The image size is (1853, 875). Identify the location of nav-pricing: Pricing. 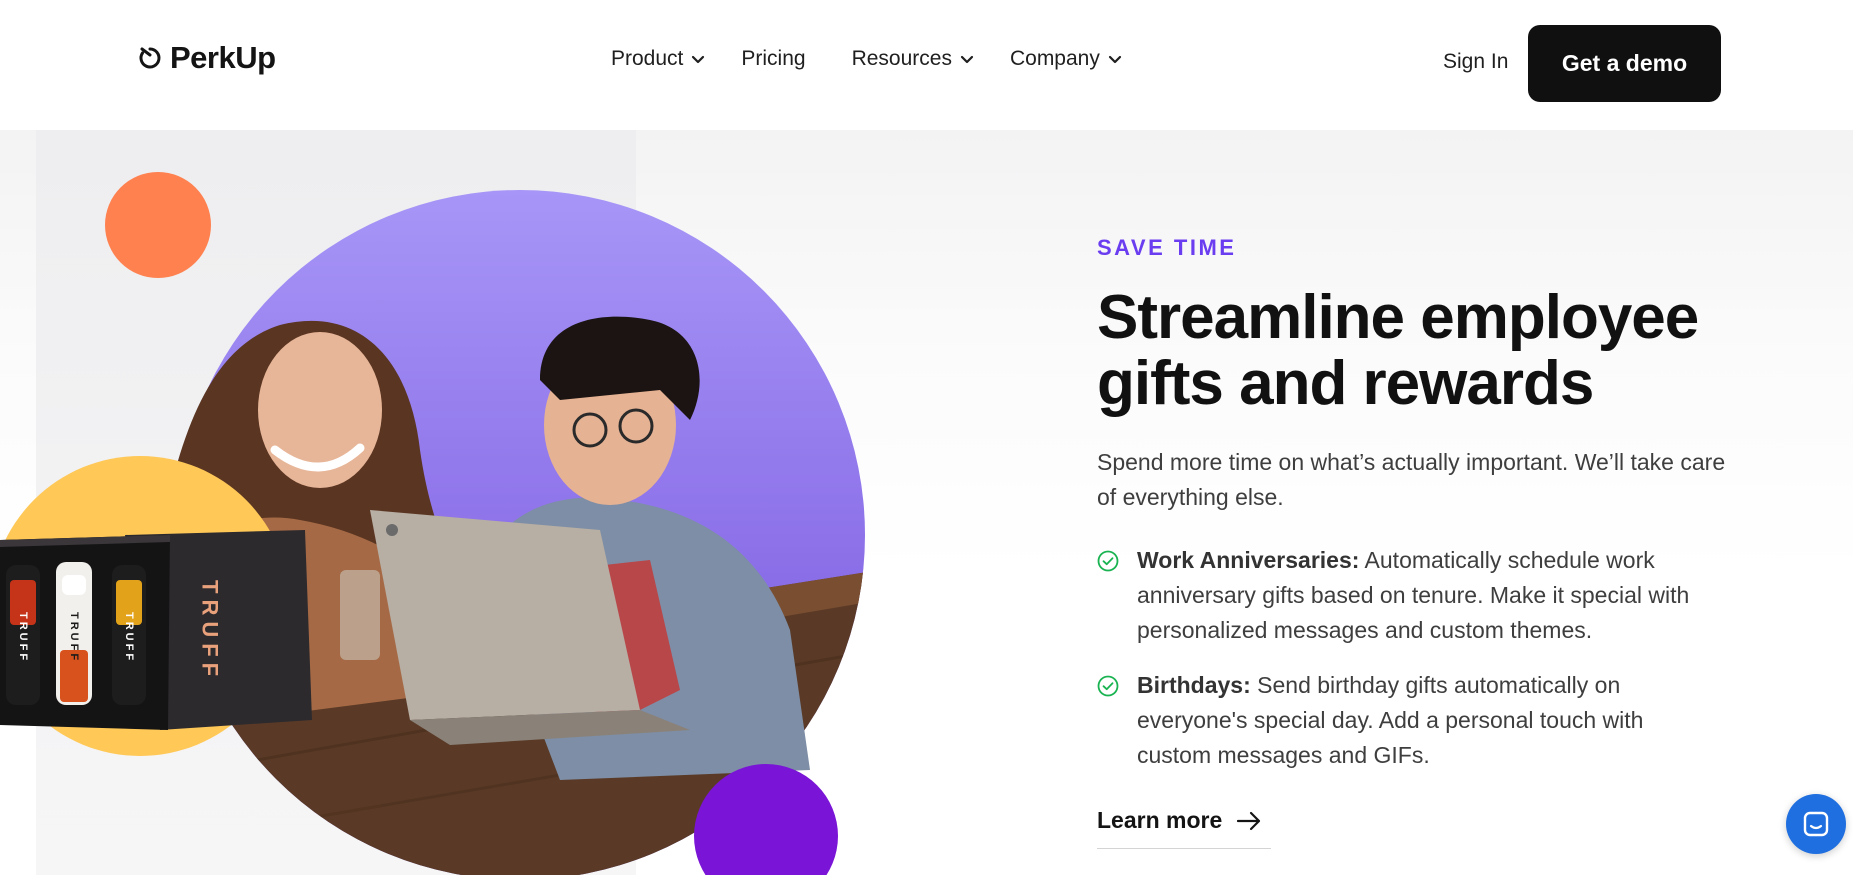
(773, 59).